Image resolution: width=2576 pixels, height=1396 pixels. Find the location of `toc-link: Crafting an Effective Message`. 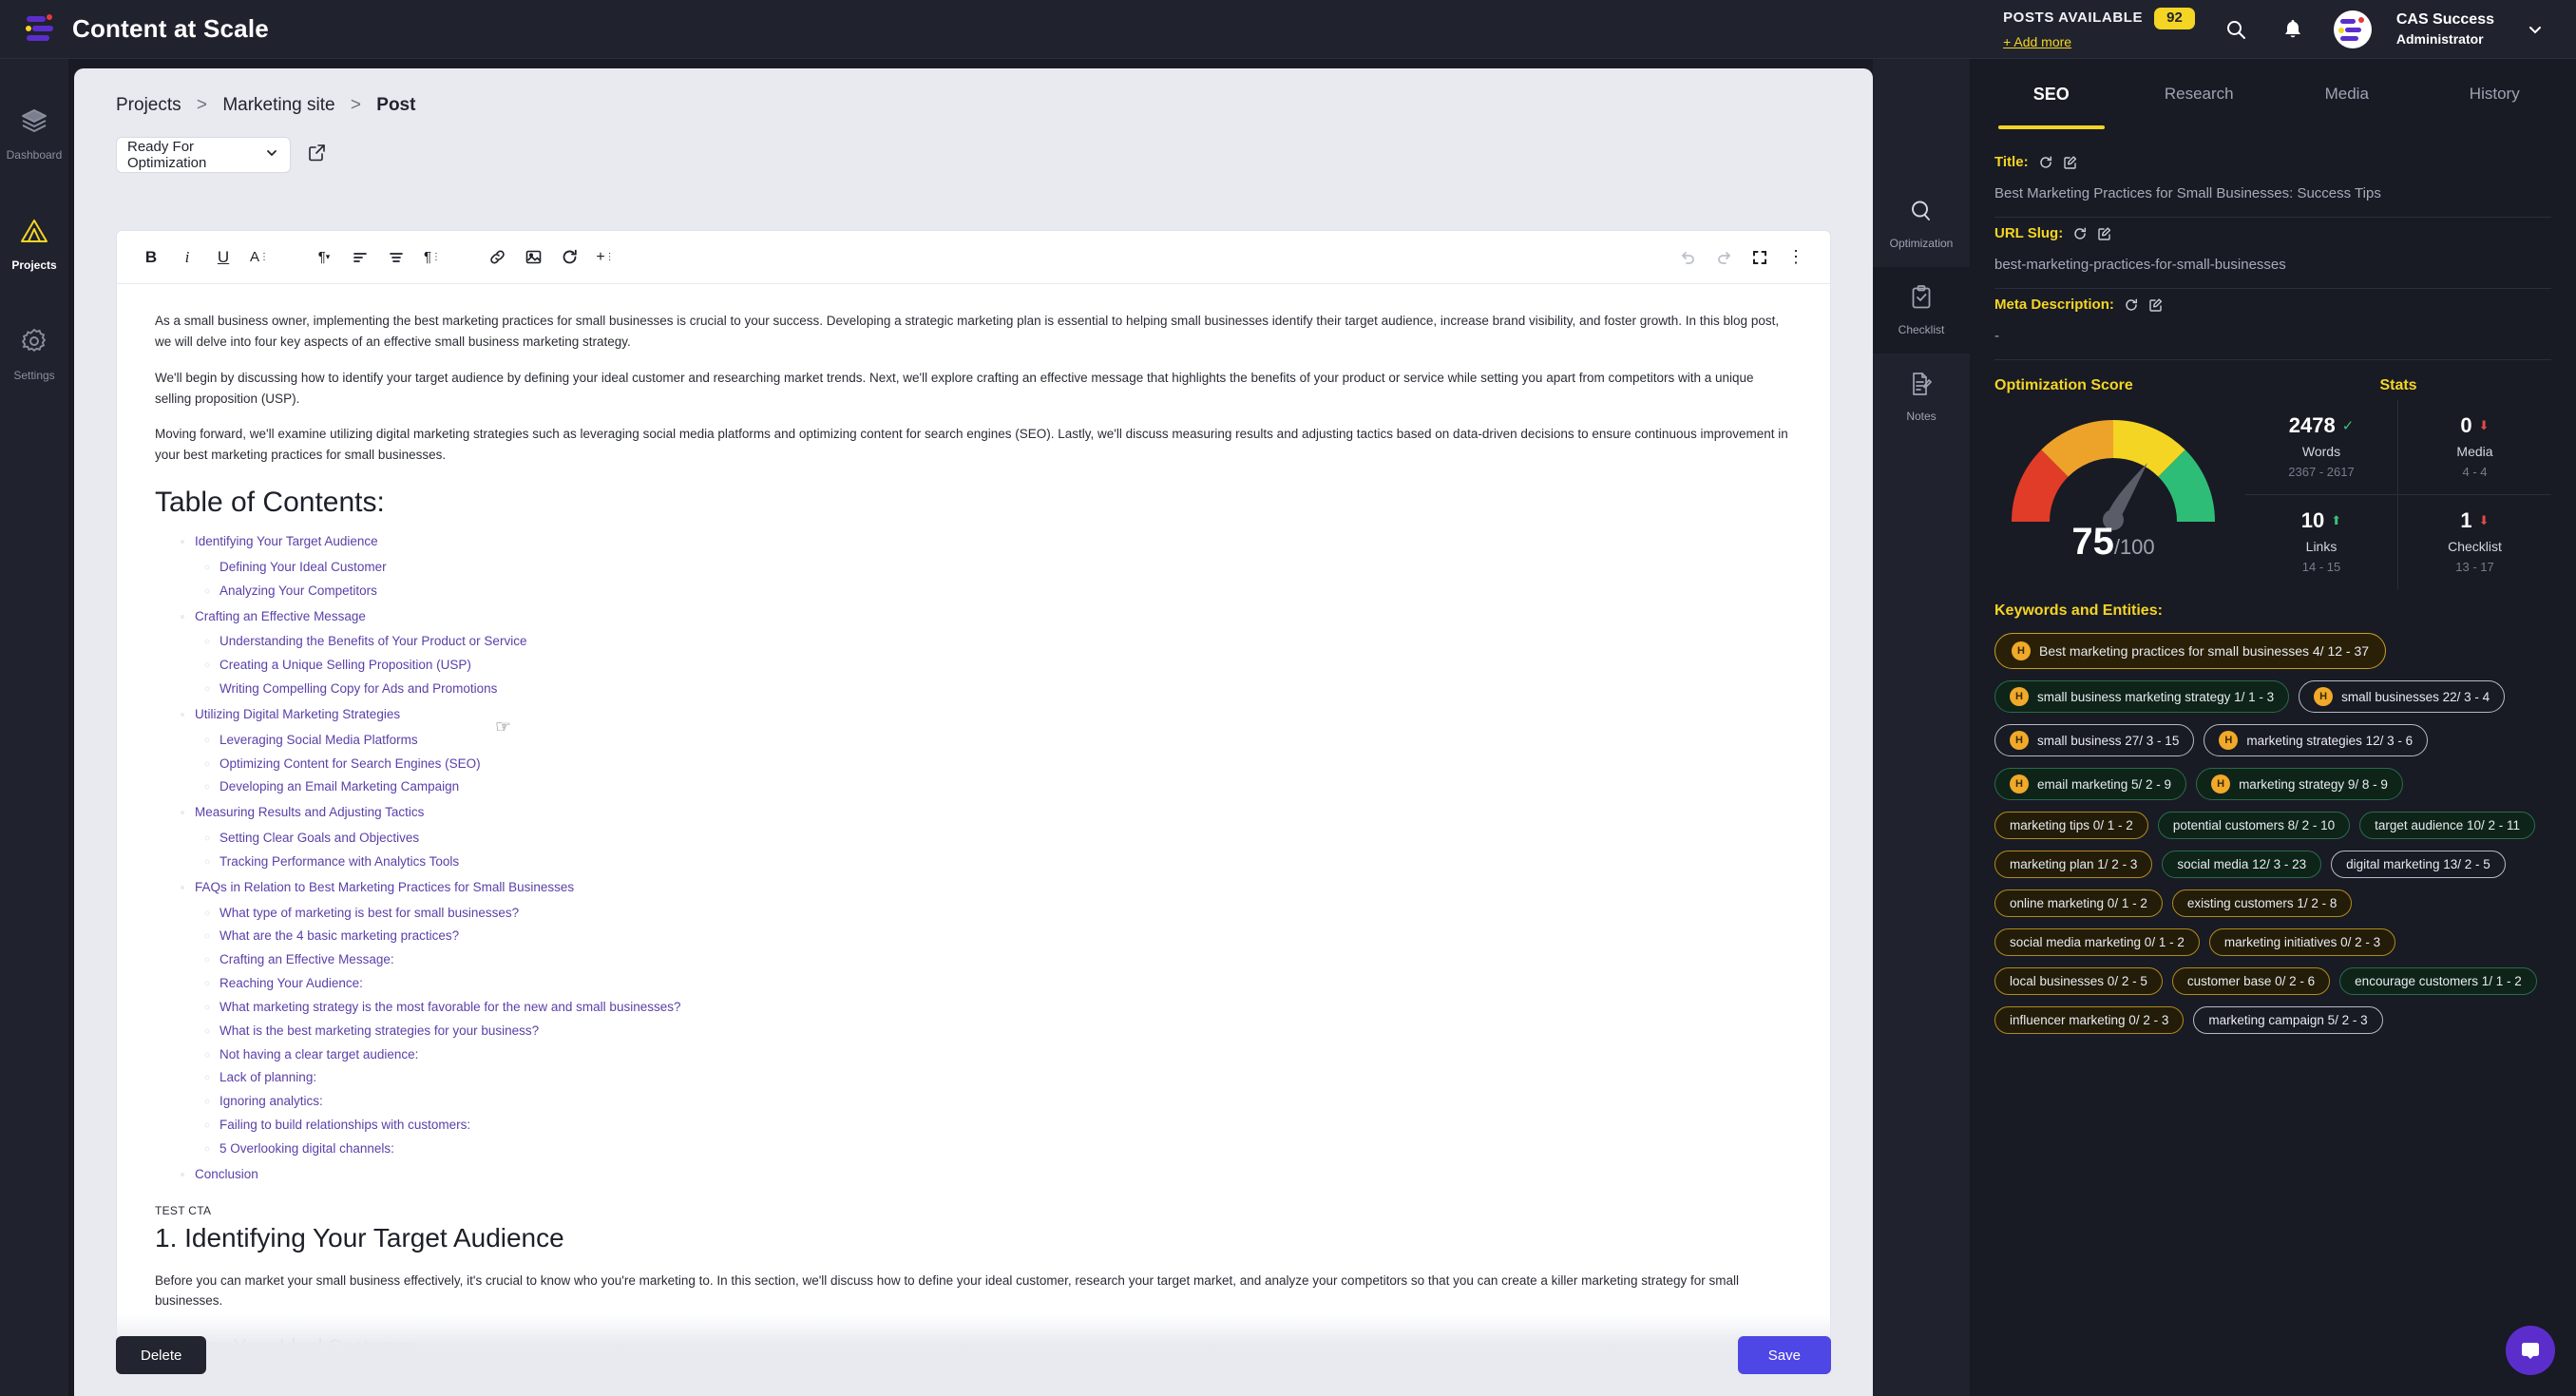

toc-link: Crafting an Effective Message is located at coordinates (280, 616).